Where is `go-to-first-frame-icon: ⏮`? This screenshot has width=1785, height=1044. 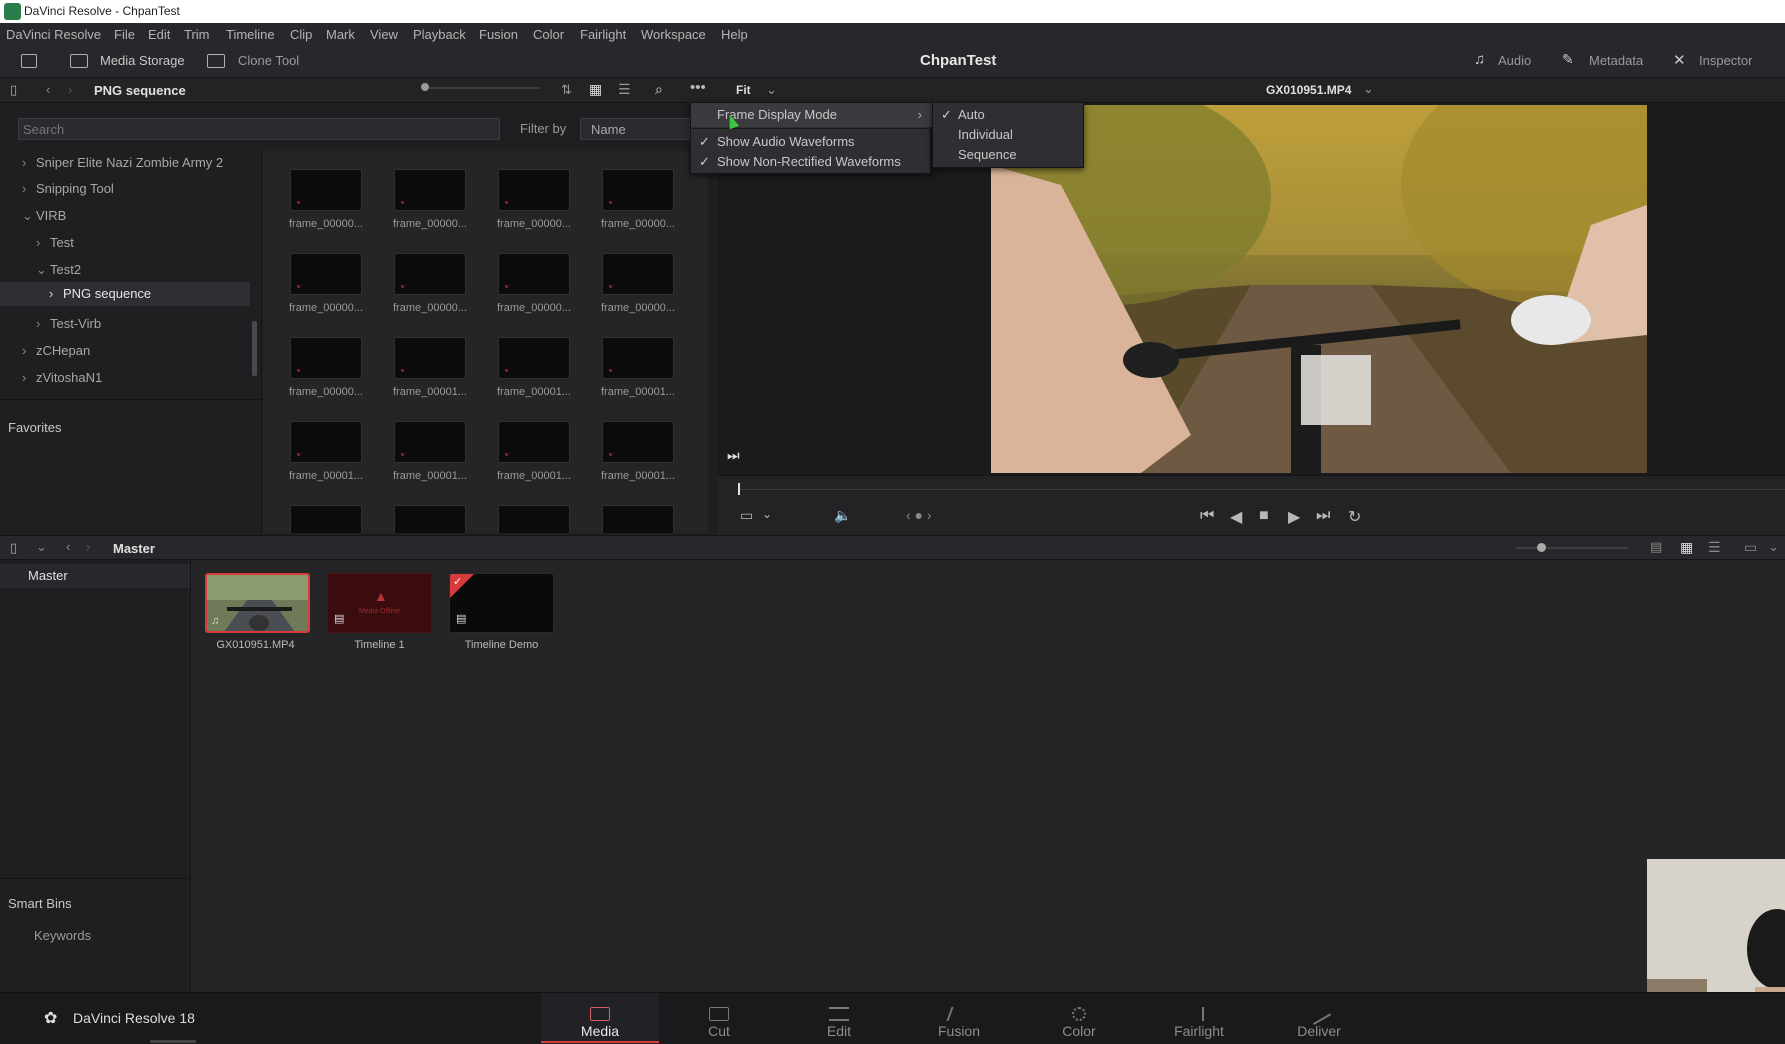 go-to-first-frame-icon: ⏮ is located at coordinates (1207, 516).